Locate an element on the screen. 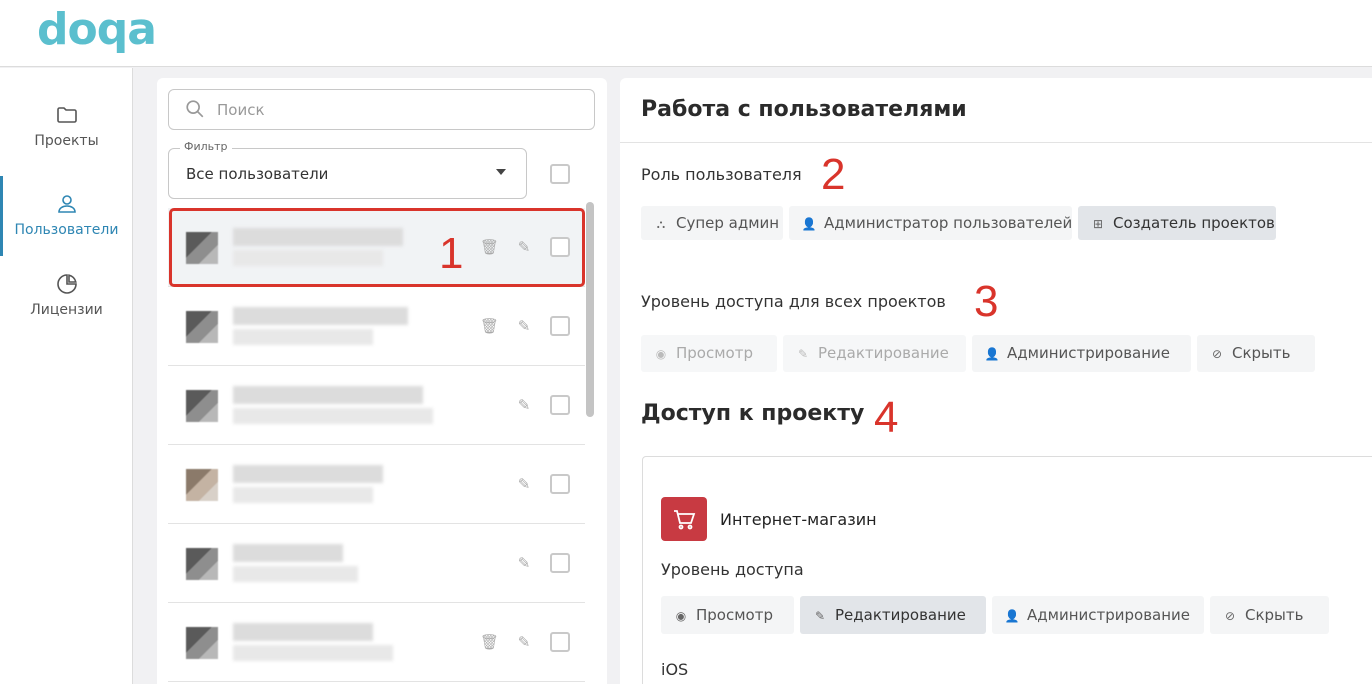 The image size is (1372, 684). role-project-creator-button: ⊞ Создатель проектов is located at coordinates (1177, 223).